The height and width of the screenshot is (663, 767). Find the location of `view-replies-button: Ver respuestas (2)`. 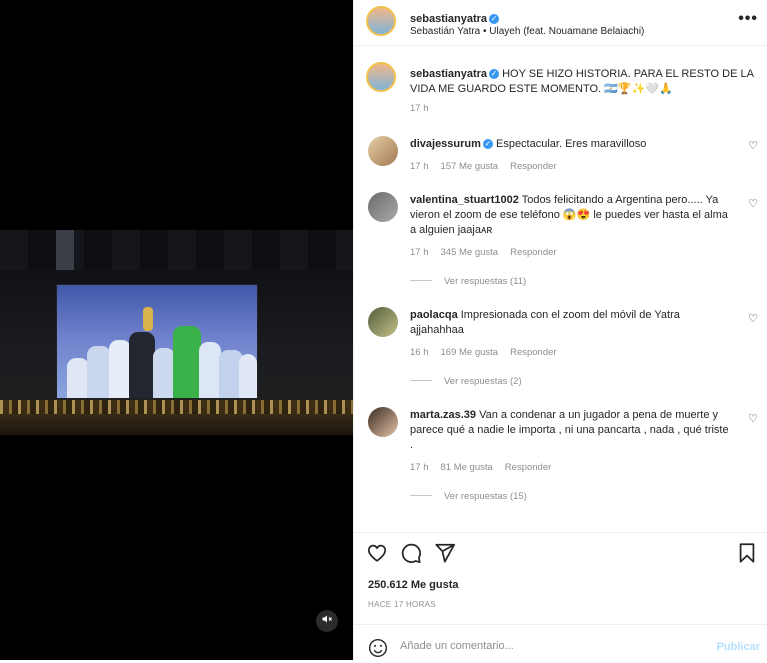

view-replies-button: Ver respuestas (2) is located at coordinates (466, 381).